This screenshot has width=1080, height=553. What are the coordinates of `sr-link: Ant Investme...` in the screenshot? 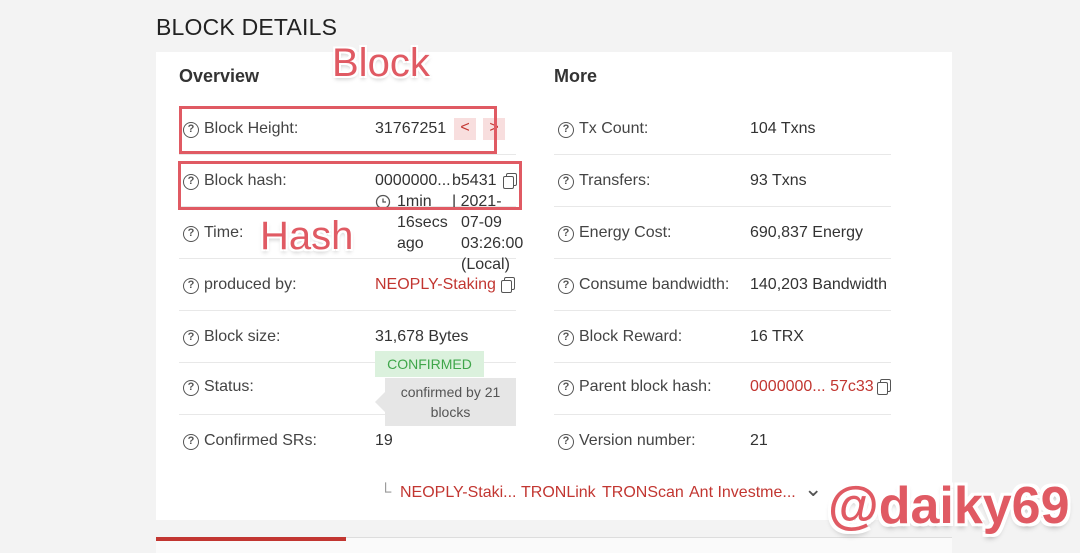 It's located at (742, 493).